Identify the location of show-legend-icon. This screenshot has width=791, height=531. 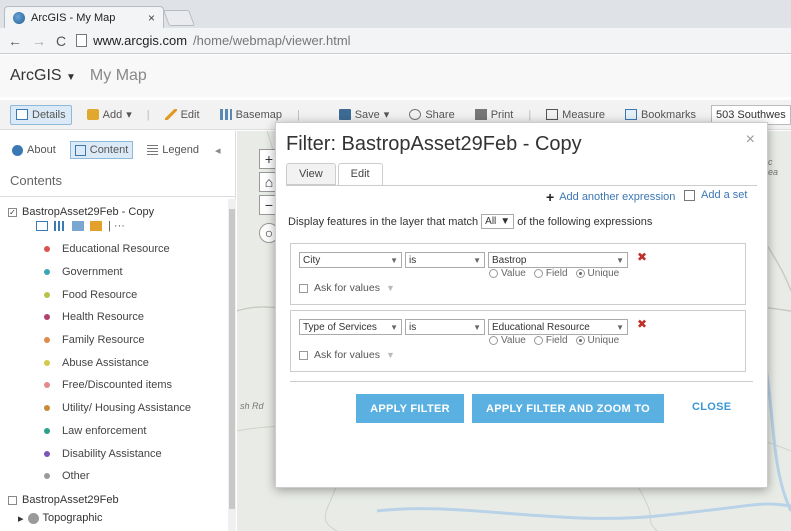
(42, 226).